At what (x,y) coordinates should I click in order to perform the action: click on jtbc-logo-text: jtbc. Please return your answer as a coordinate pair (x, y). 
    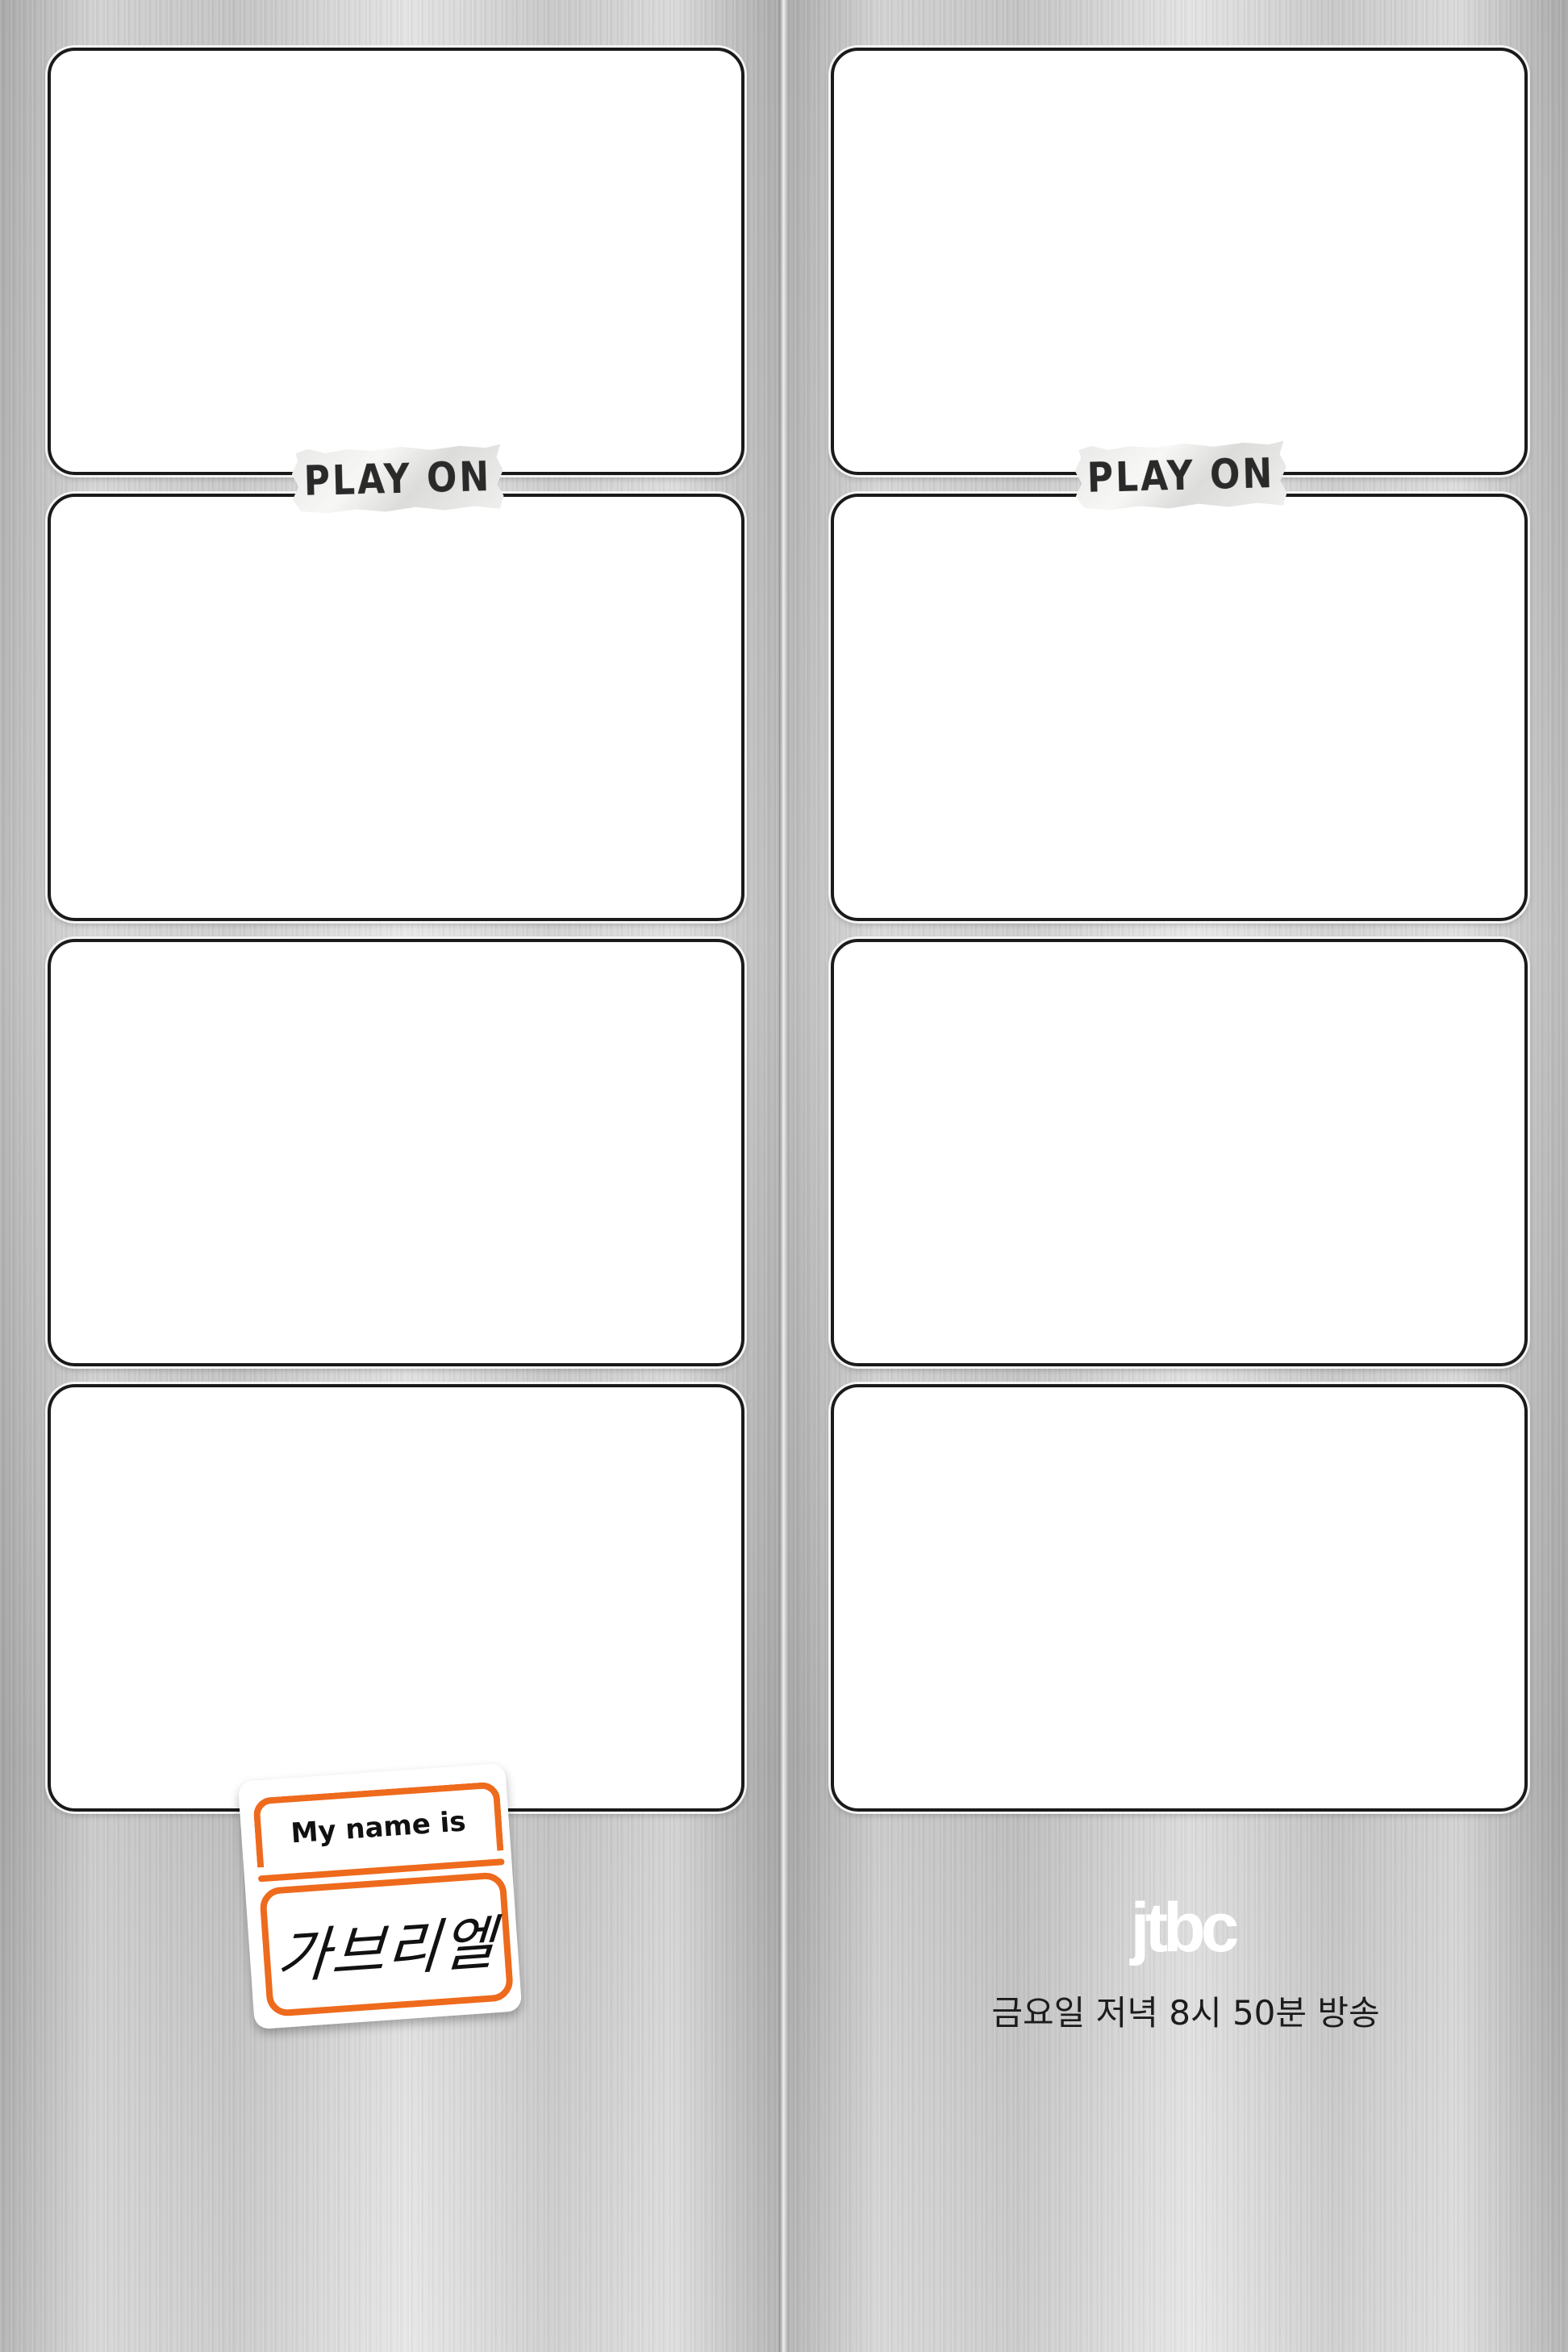
    Looking at the image, I should click on (1185, 1927).